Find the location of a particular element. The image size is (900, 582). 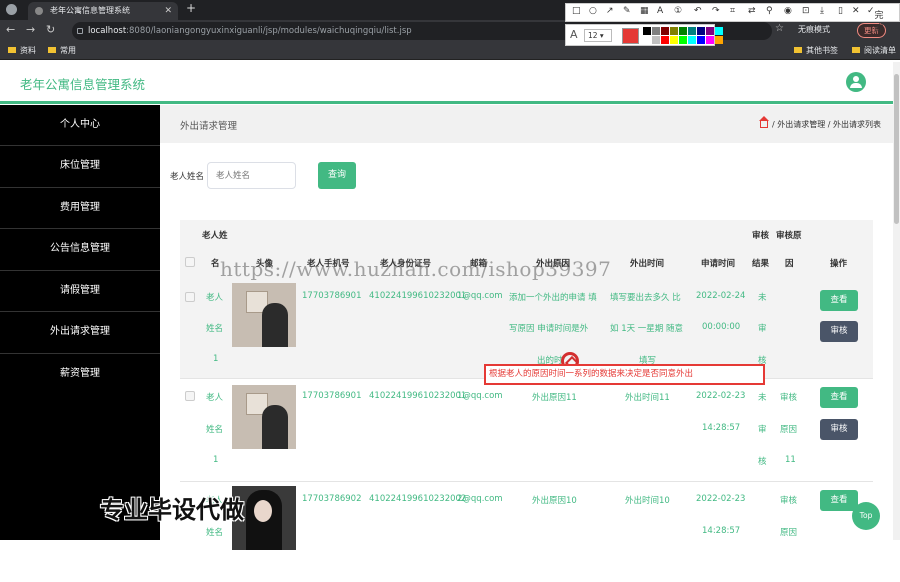

font-size-select: 12 ▾ is located at coordinates (598, 35).